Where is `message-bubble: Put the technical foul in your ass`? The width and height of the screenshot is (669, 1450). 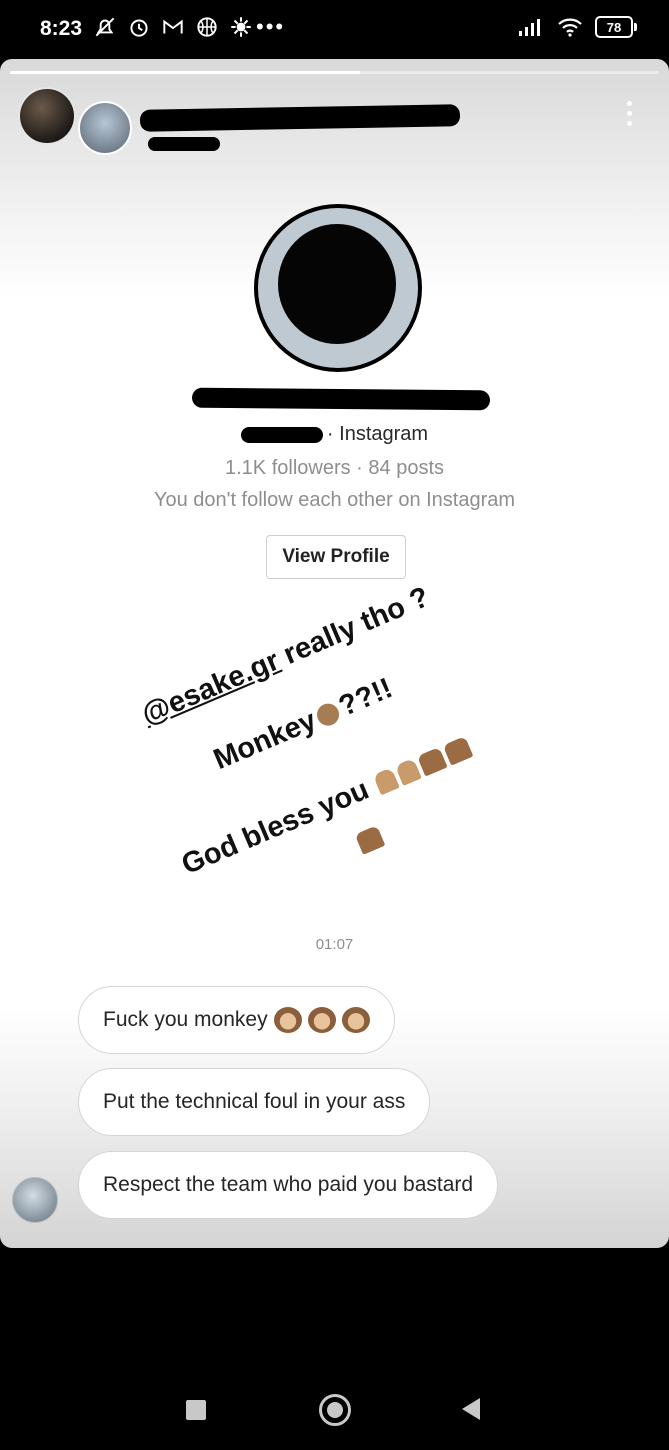 message-bubble: Put the technical foul in your ass is located at coordinates (254, 1102).